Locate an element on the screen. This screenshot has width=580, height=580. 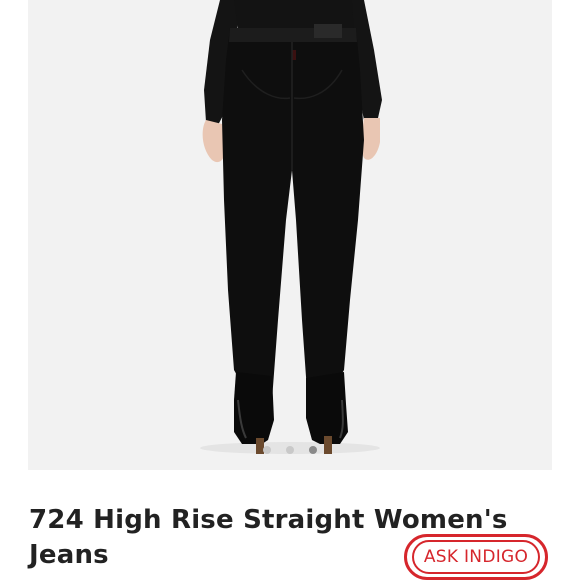
ask-indigo-button: ASK INDIGO is located at coordinates (476, 557).